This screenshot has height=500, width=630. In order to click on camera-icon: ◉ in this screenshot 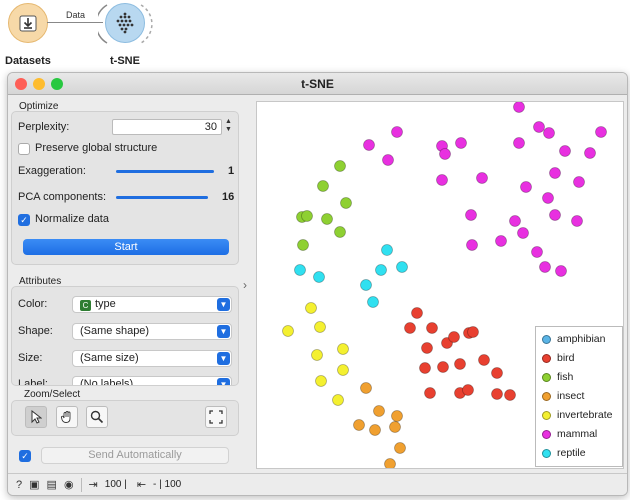, I will do `click(69, 484)`.